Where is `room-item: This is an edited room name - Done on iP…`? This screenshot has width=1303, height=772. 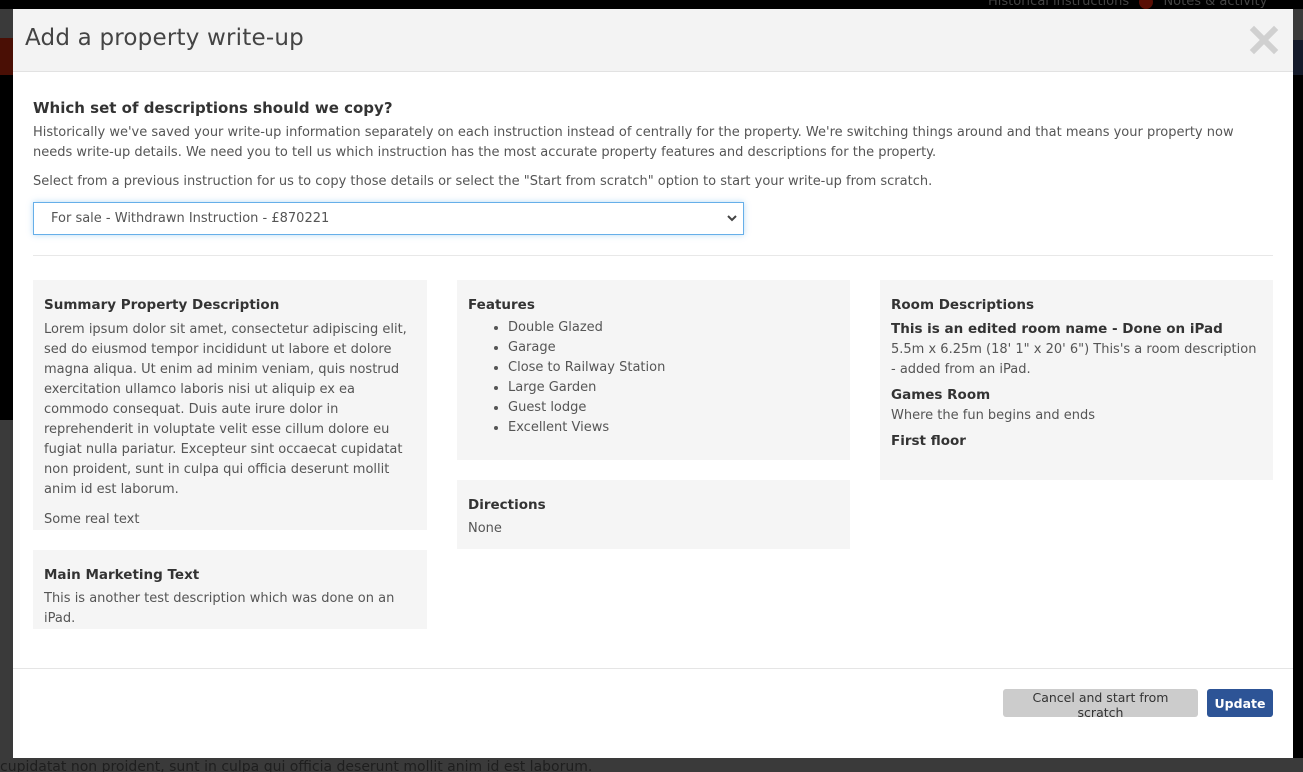 room-item: This is an edited room name - Done on iP… is located at coordinates (1076, 350).